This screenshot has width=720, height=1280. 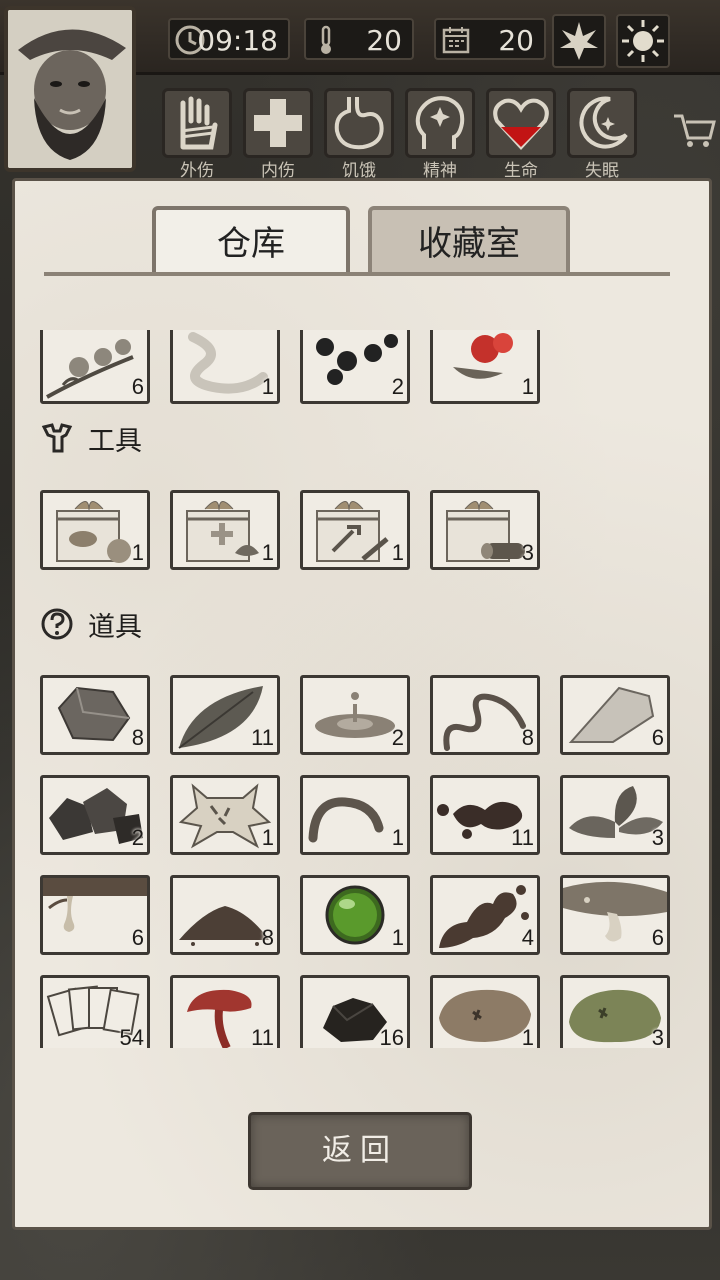 I want to click on section-tools: 工具, so click(x=91, y=438).